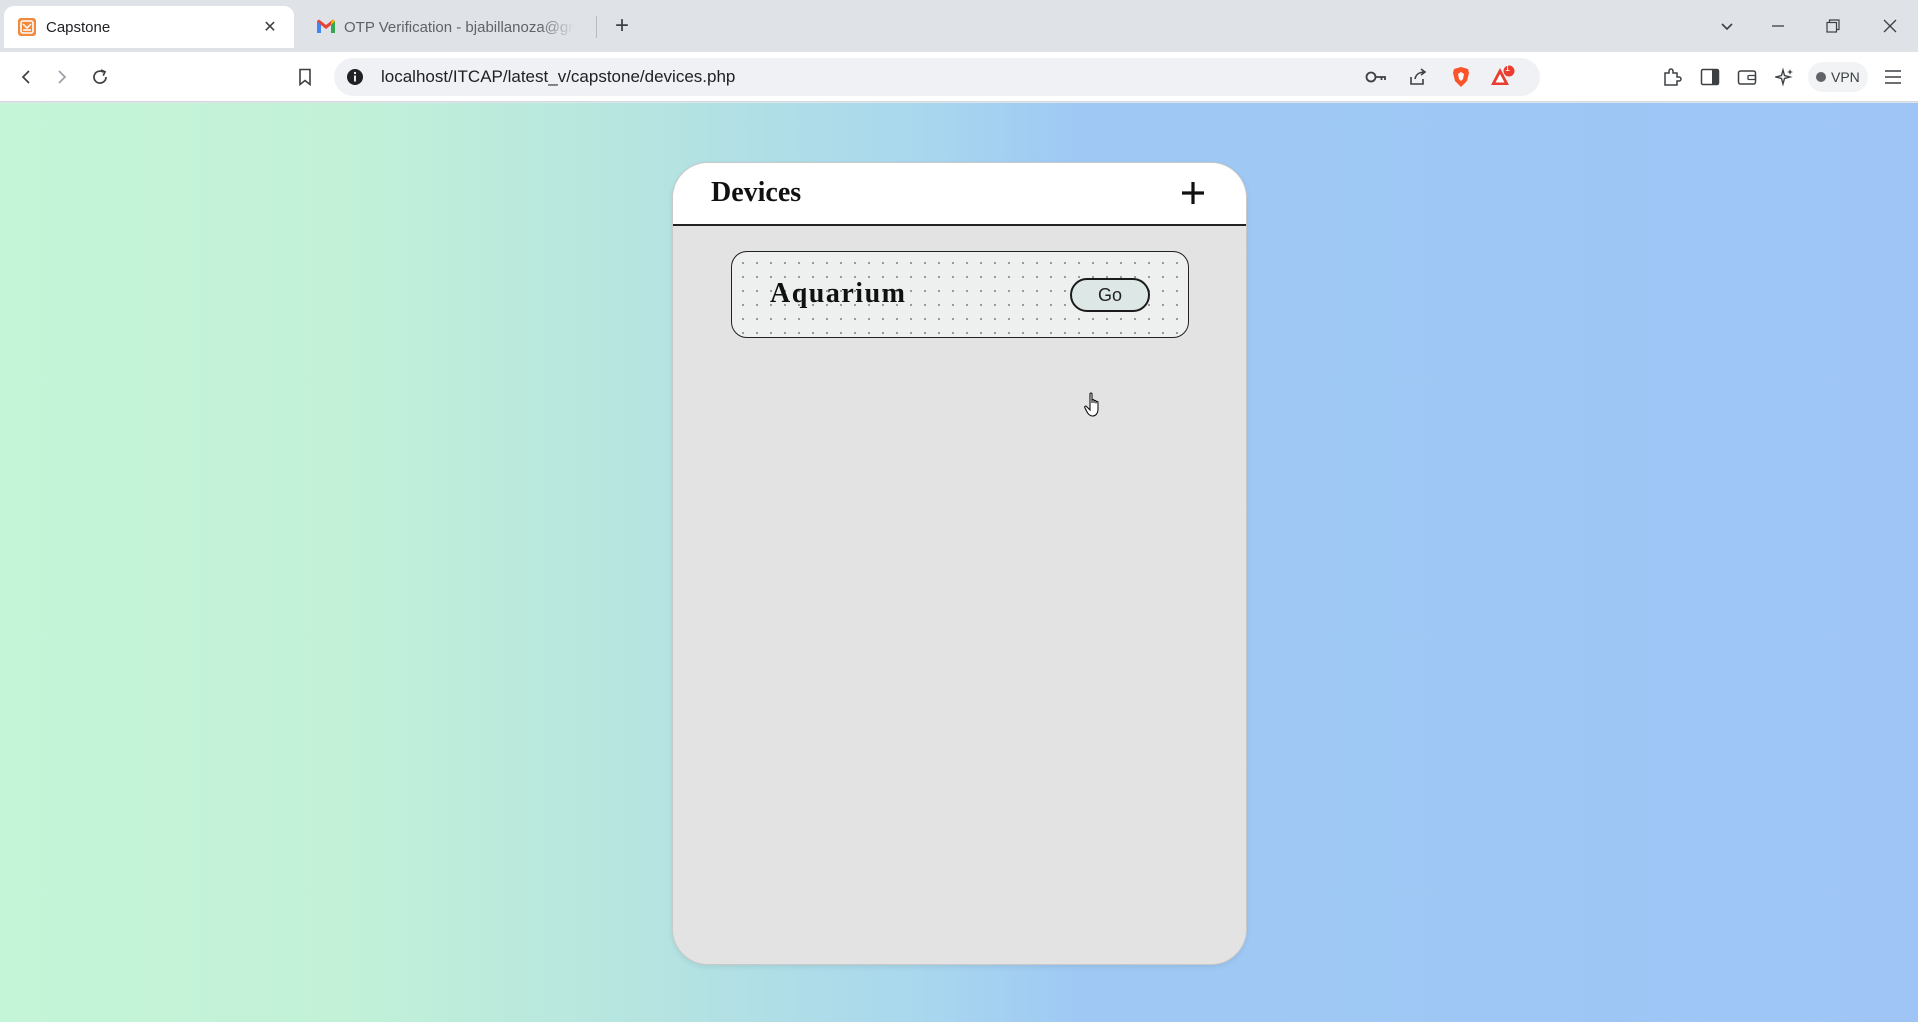 This screenshot has width=1918, height=1022. What do you see at coordinates (1778, 26) in the screenshot?
I see `minimize-button` at bounding box center [1778, 26].